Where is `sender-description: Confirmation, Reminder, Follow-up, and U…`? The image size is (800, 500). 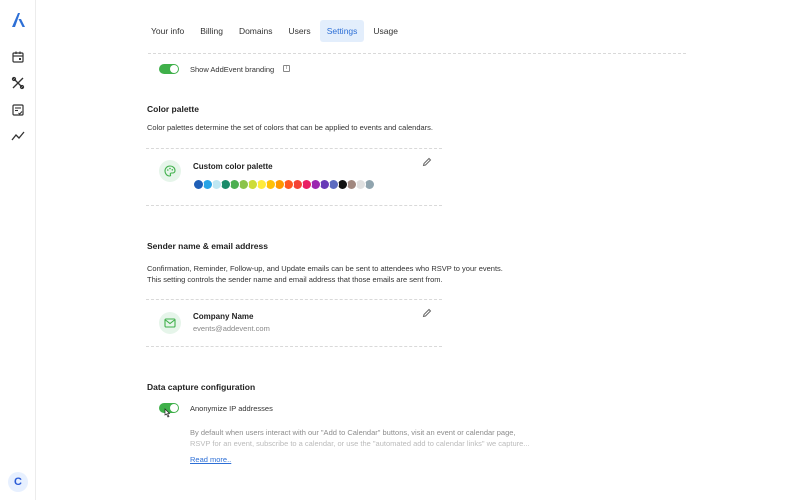 sender-description: Confirmation, Reminder, Follow-up, and U… is located at coordinates (357, 274).